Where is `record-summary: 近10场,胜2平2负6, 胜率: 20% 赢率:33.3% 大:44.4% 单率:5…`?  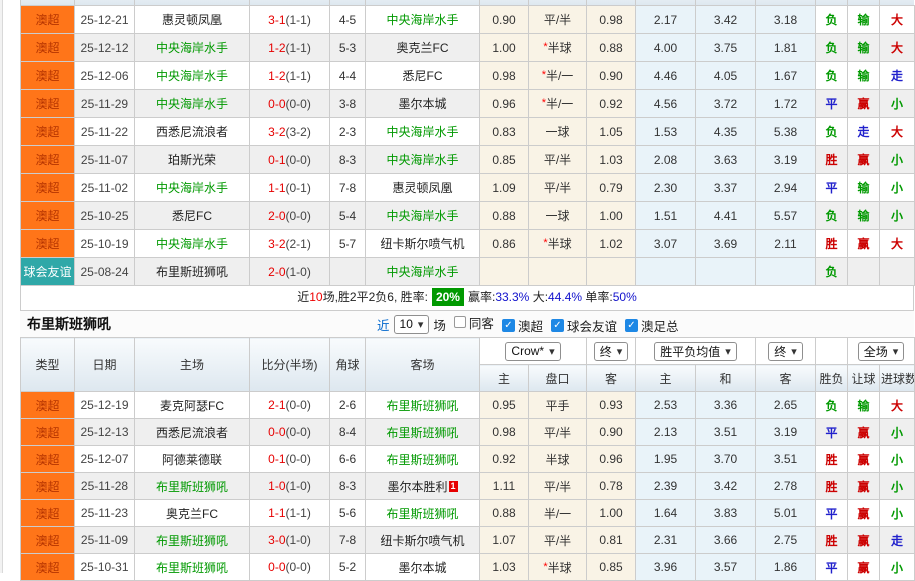
record-summary: 近10场,胜2平2负6, 胜率: 20% 赢率:33.3% 大:44.4% 单率:5… is located at coordinates (467, 298).